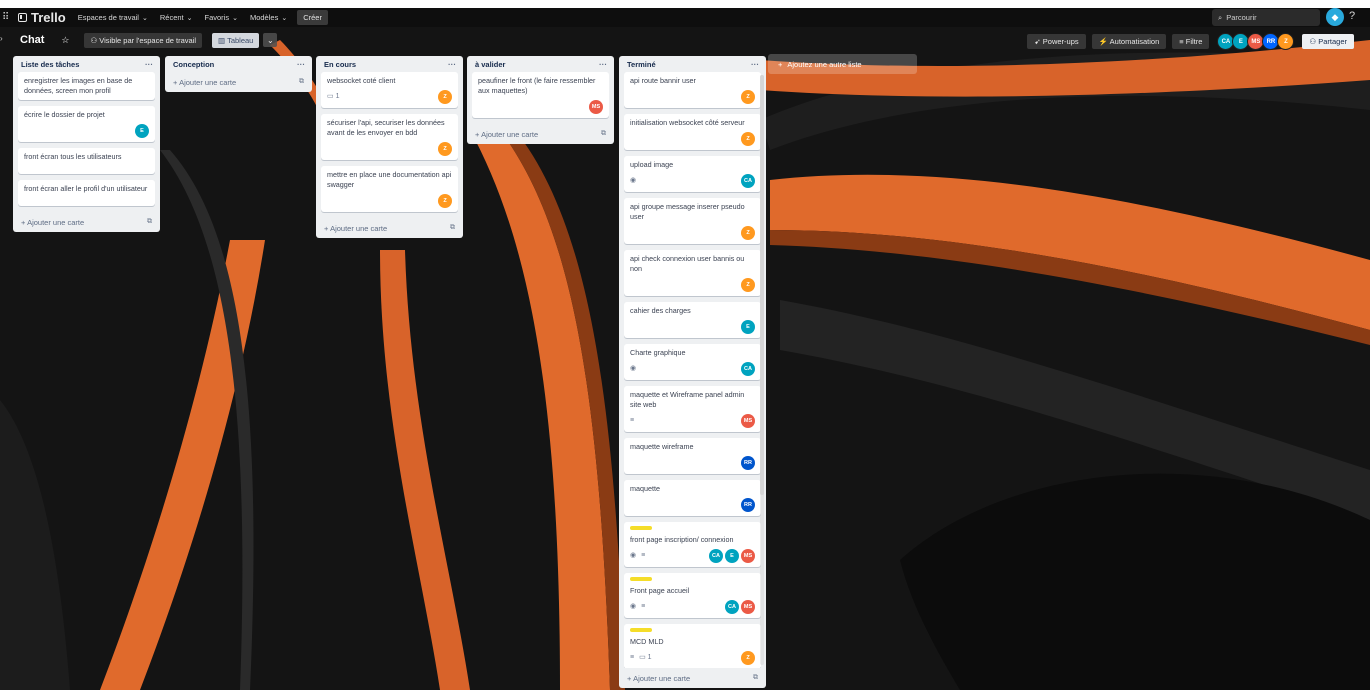 This screenshot has width=1370, height=690. Describe the element at coordinates (86, 64) in the screenshot. I see `list-header: Liste des tâches ···` at that location.